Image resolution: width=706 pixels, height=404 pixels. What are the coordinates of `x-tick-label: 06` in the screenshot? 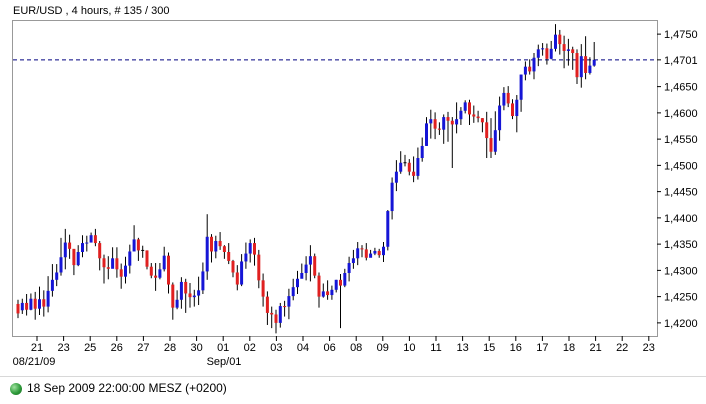 It's located at (329, 348).